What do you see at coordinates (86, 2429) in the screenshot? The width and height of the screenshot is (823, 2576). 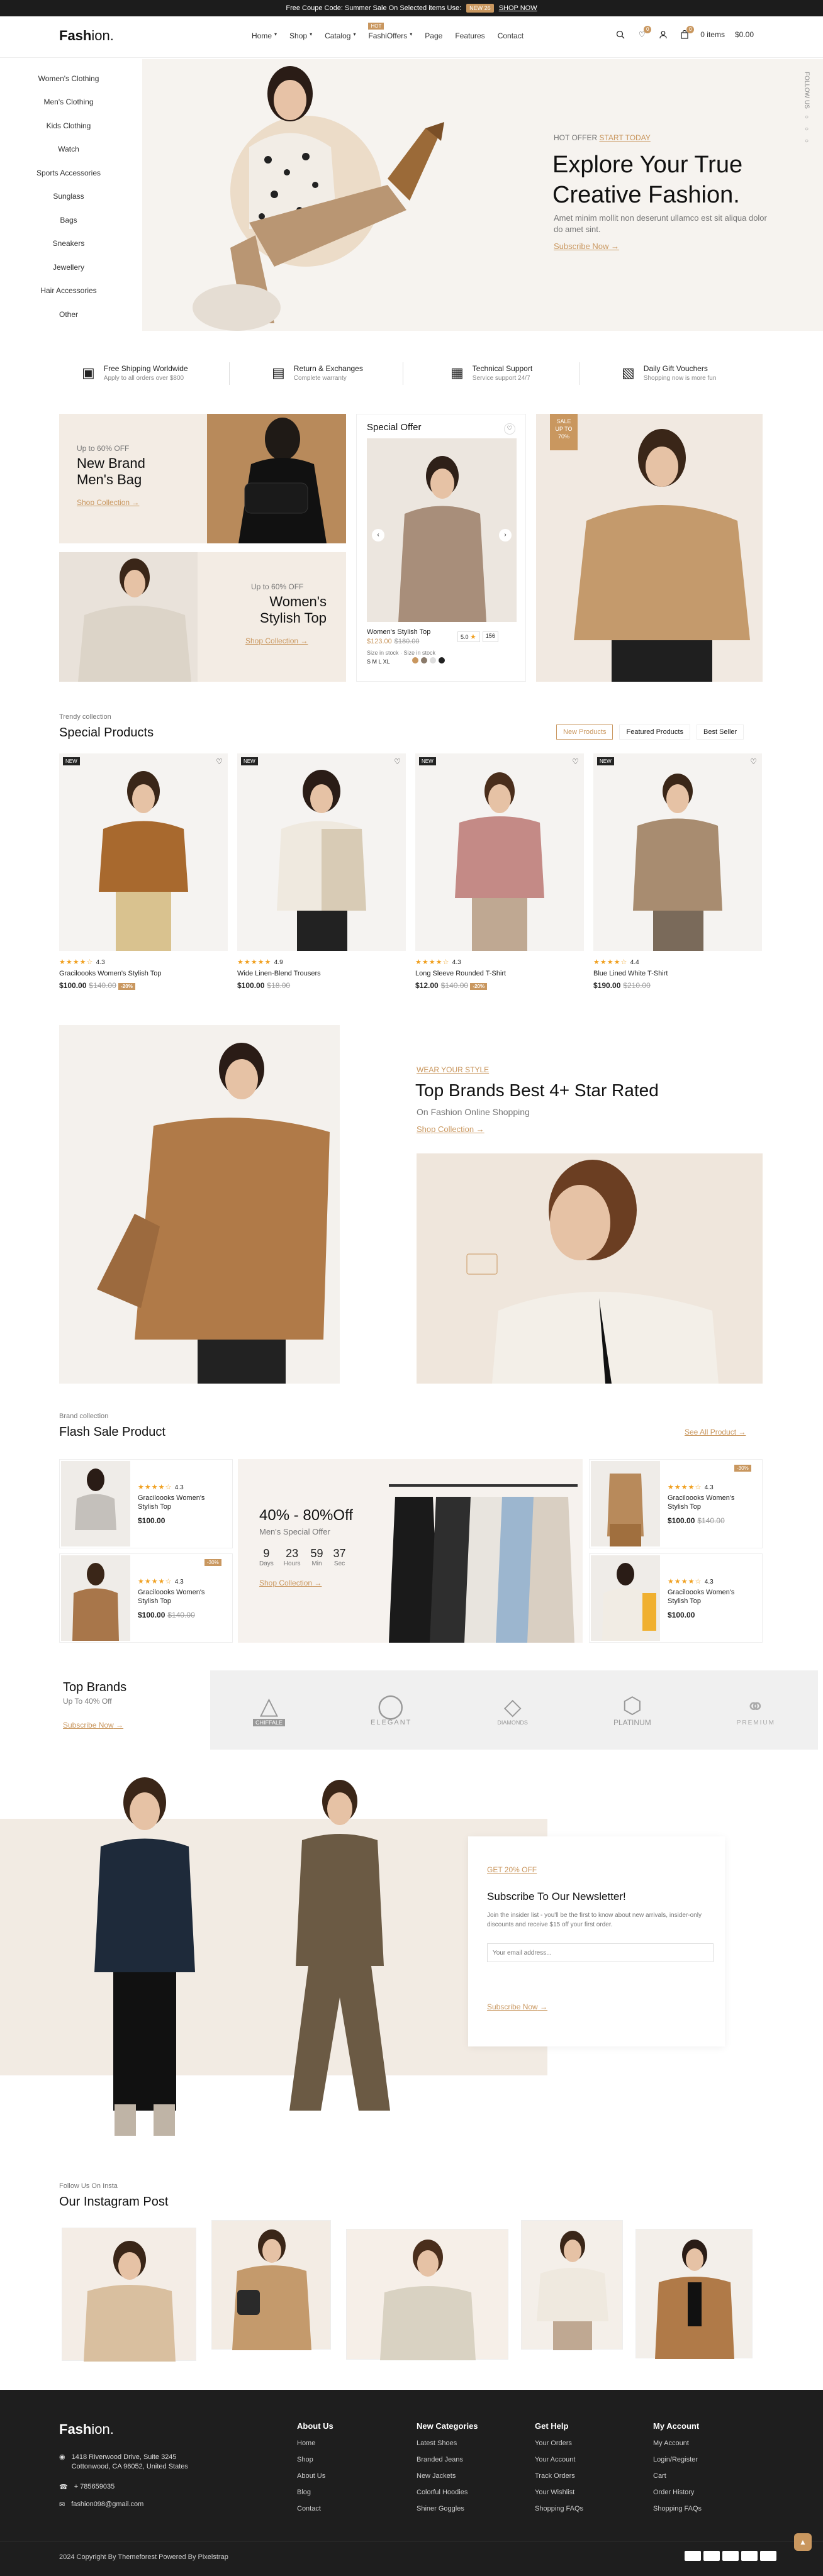 I see `footer-logo: Fashion.` at bounding box center [86, 2429].